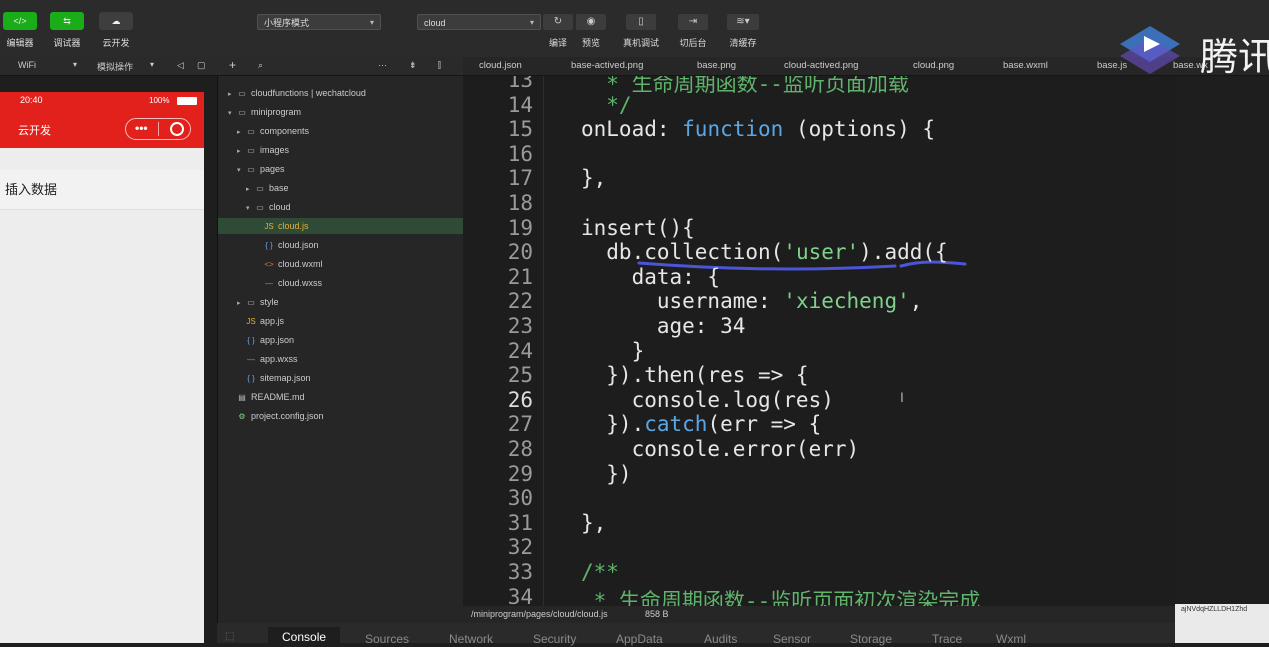 The width and height of the screenshot is (1269, 647). I want to click on code-token: })., so click(613, 424).